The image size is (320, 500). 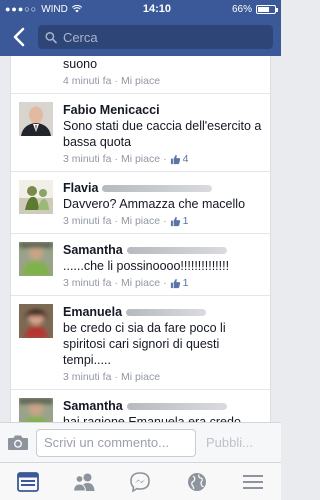 I want to click on comment-meta: 3 minuti fa · Mi piace, so click(x=162, y=377).